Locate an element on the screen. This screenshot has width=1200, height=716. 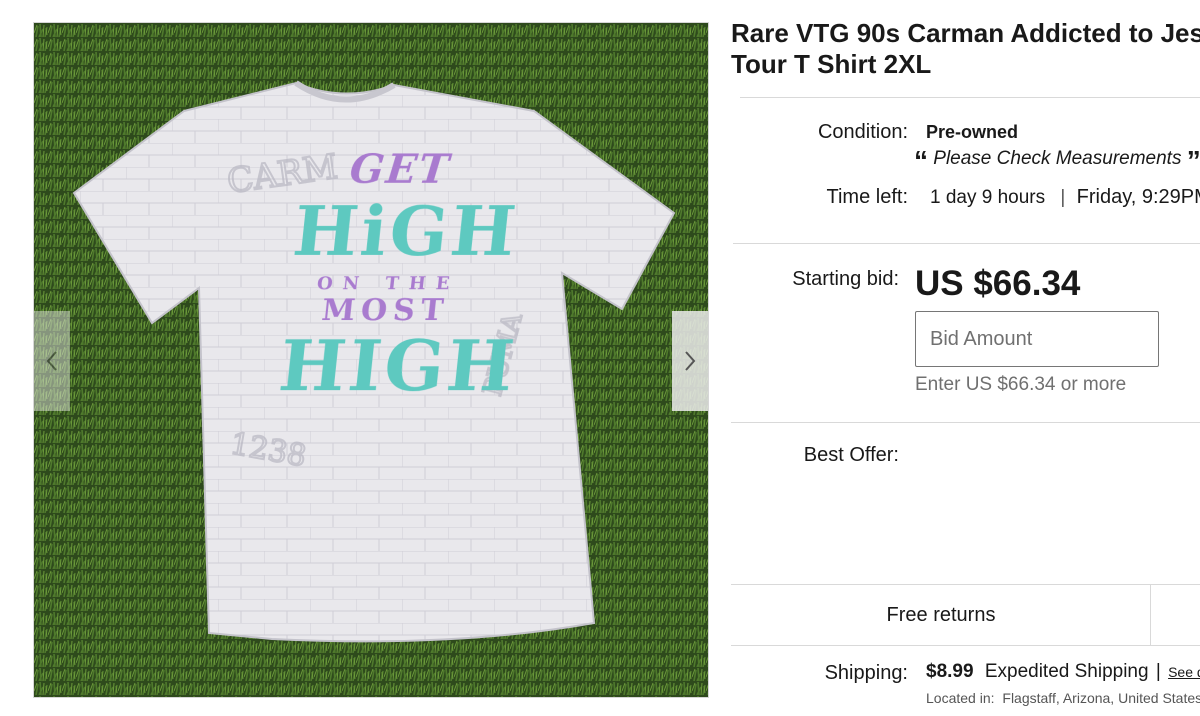
located-in-label: Located in: is located at coordinates (960, 698).